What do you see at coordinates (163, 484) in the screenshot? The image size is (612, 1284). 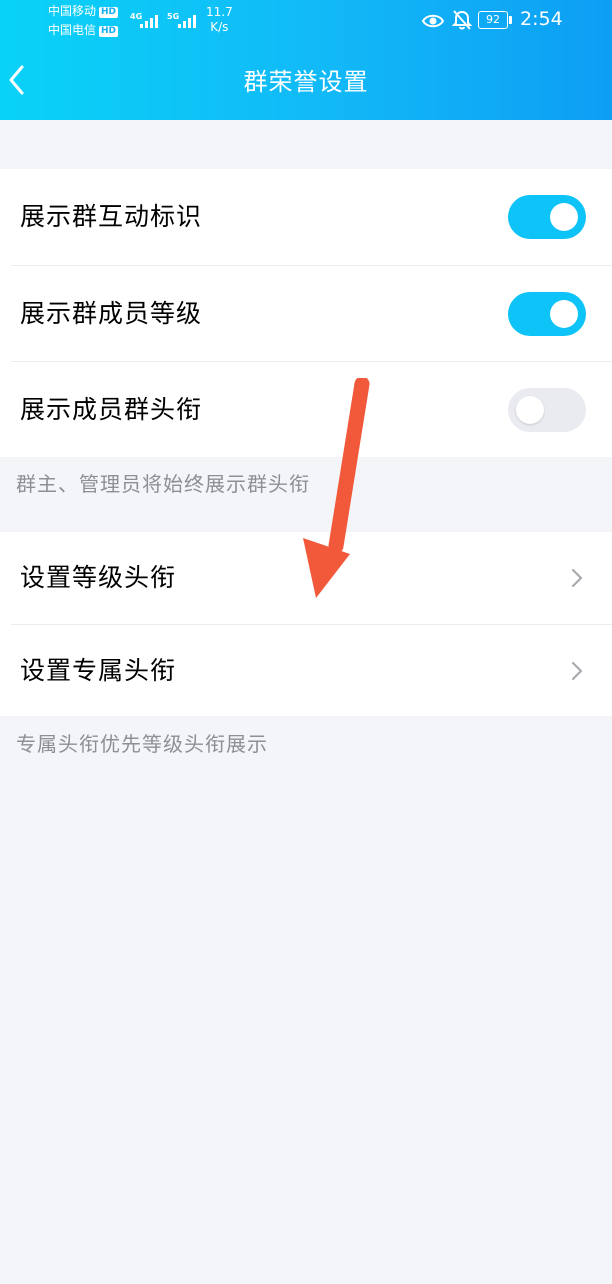 I see `toggles-note: 群主、管理员将始终展示群头衔` at bounding box center [163, 484].